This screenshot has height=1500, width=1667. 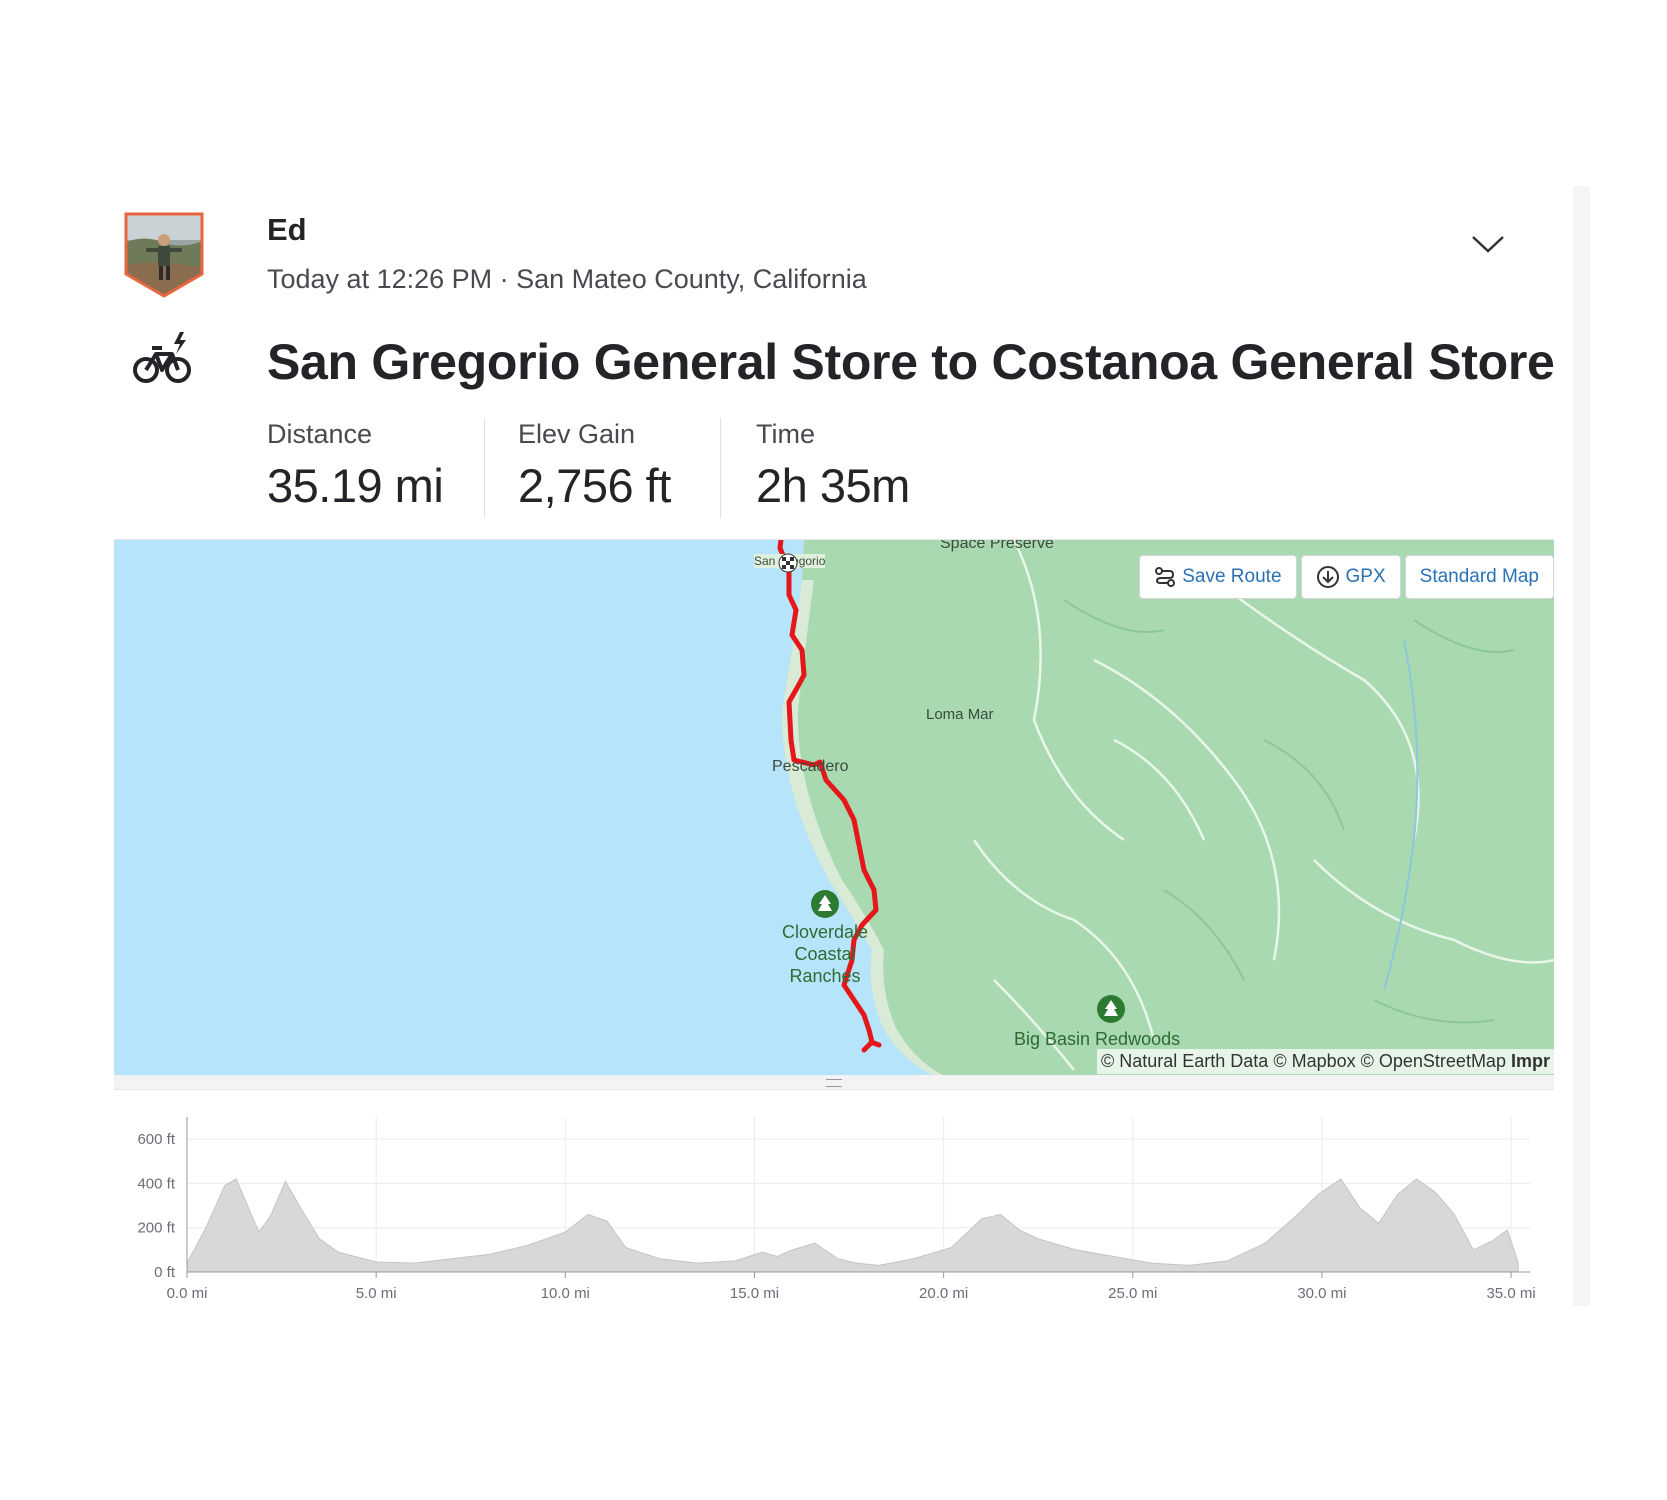 I want to click on map-label-space-preserve: Space Preserve, so click(x=997, y=545).